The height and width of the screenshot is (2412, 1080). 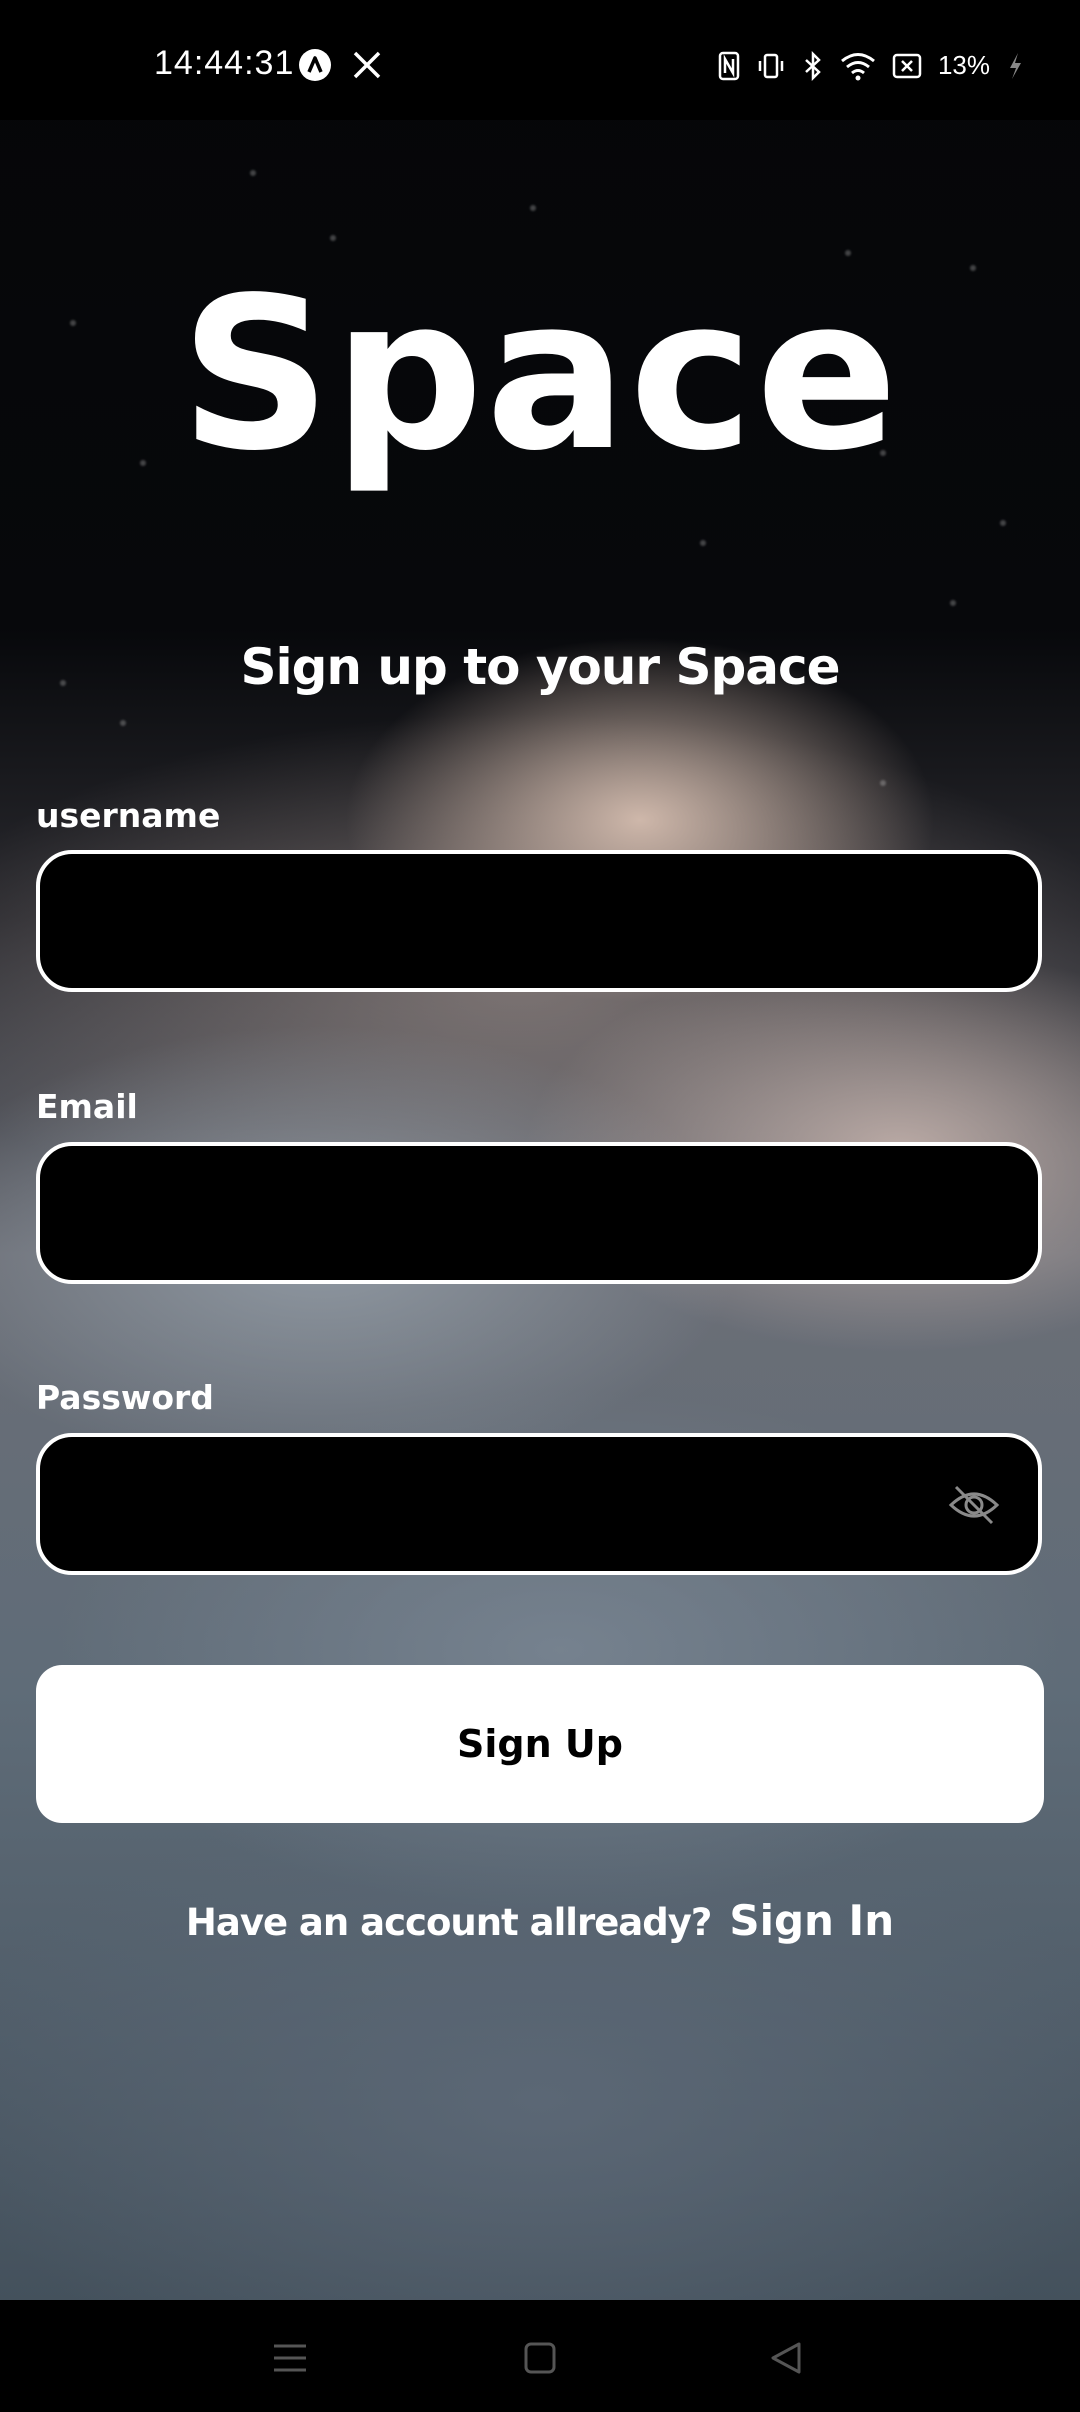 What do you see at coordinates (540, 667) in the screenshot?
I see `page-subtitle: Sign up to your Space` at bounding box center [540, 667].